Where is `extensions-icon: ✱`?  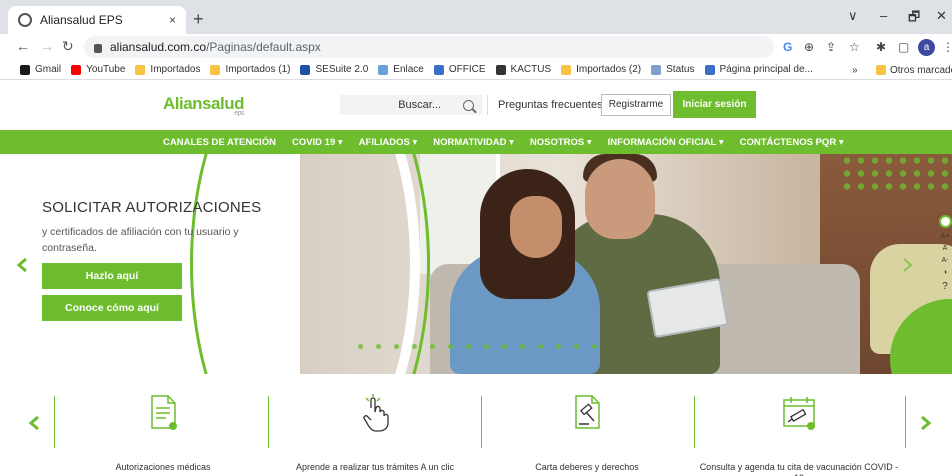
extensions-icon: ✱ is located at coordinates (881, 47).